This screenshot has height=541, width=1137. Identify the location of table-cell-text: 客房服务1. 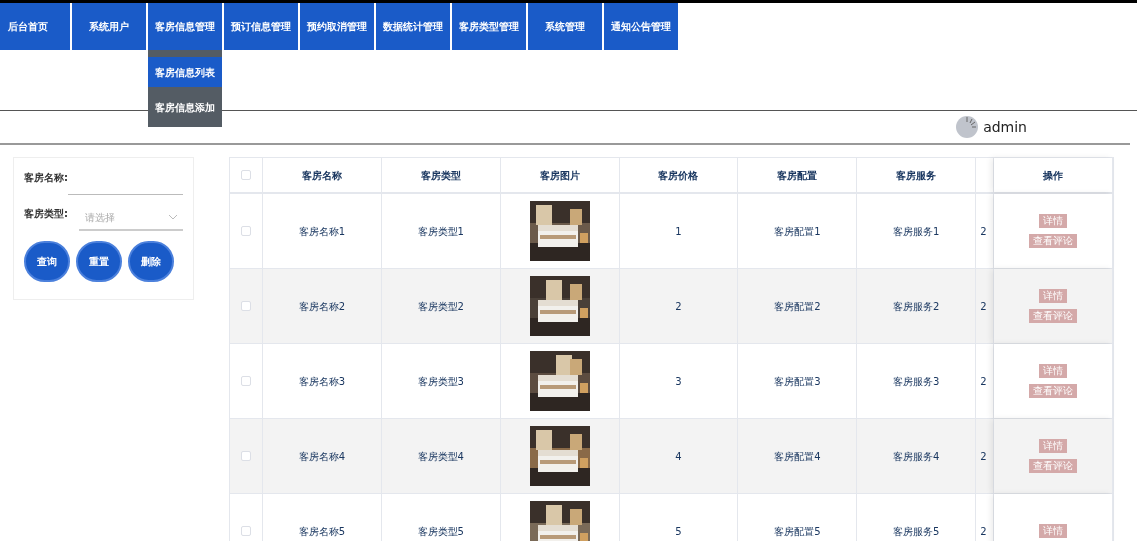
(916, 231).